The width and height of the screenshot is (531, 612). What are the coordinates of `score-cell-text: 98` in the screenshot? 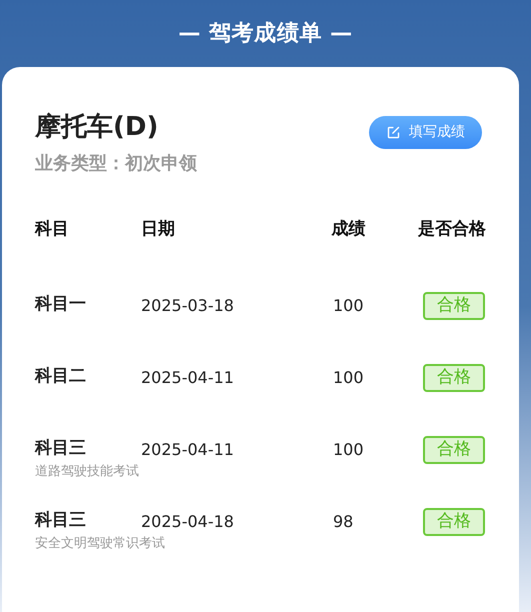 It's located at (343, 522).